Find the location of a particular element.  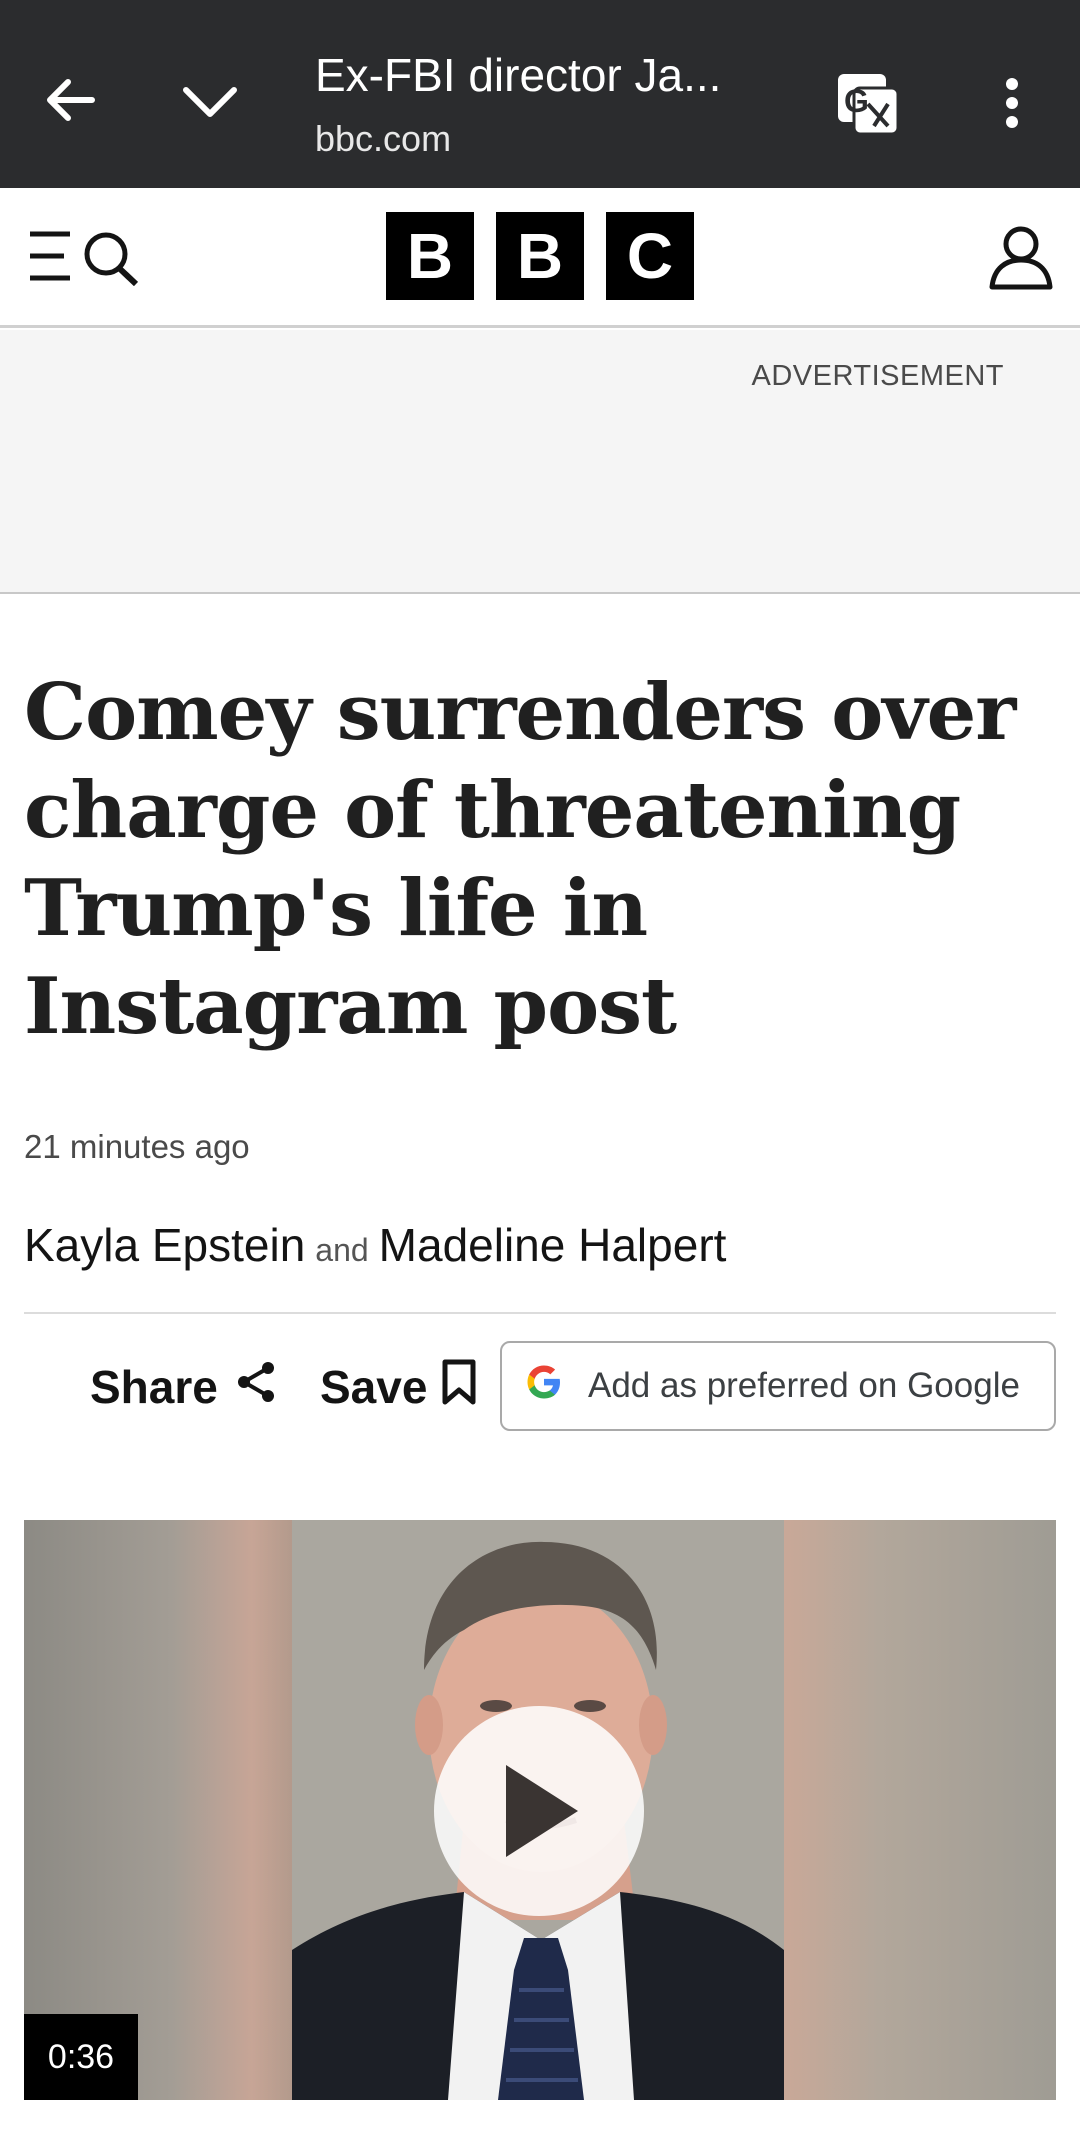

google-button-label: Add as preferred on Google is located at coordinates (804, 1385).